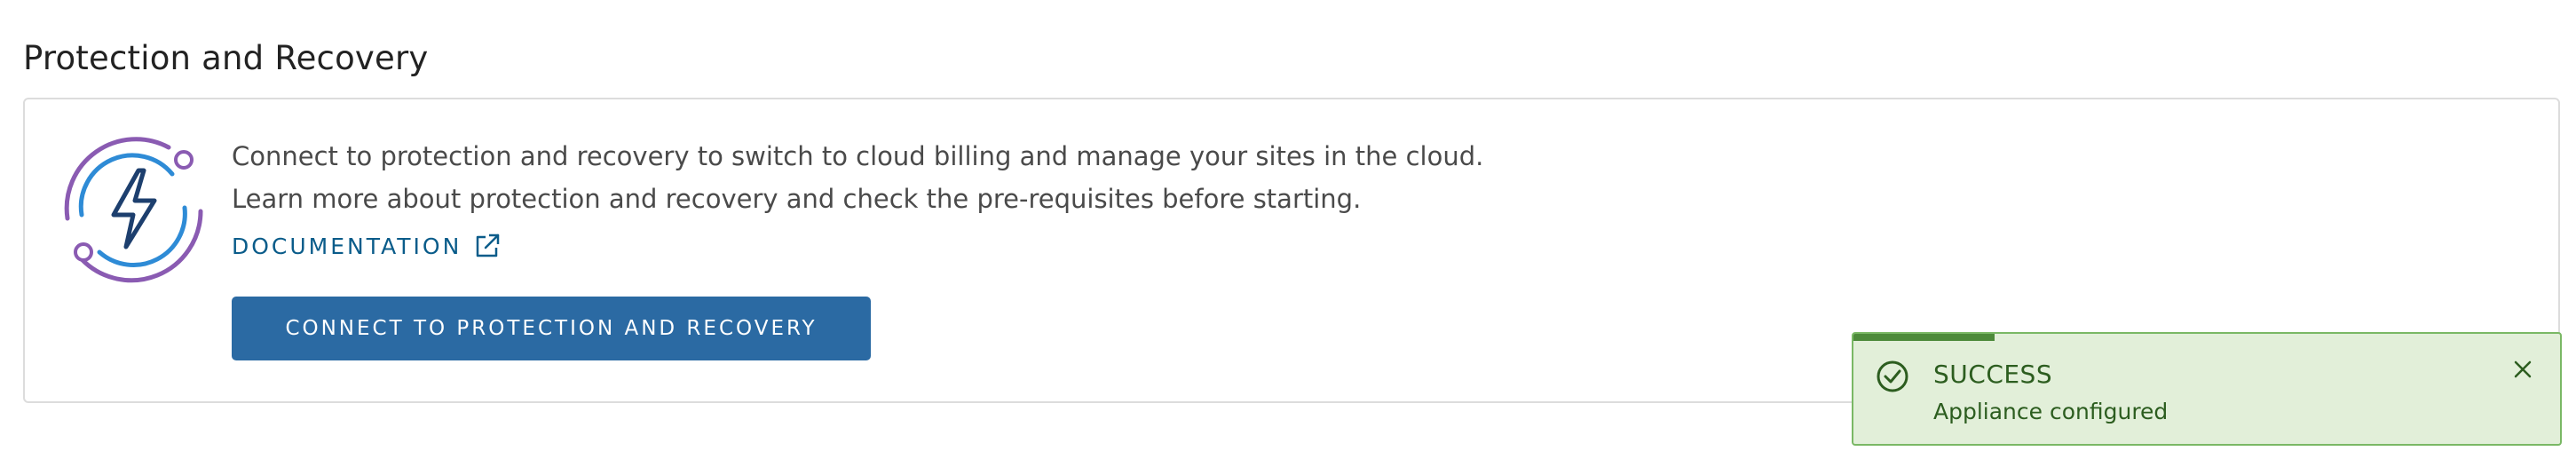  Describe the element at coordinates (226, 58) in the screenshot. I see `page-title: Protection and Recovery` at that location.